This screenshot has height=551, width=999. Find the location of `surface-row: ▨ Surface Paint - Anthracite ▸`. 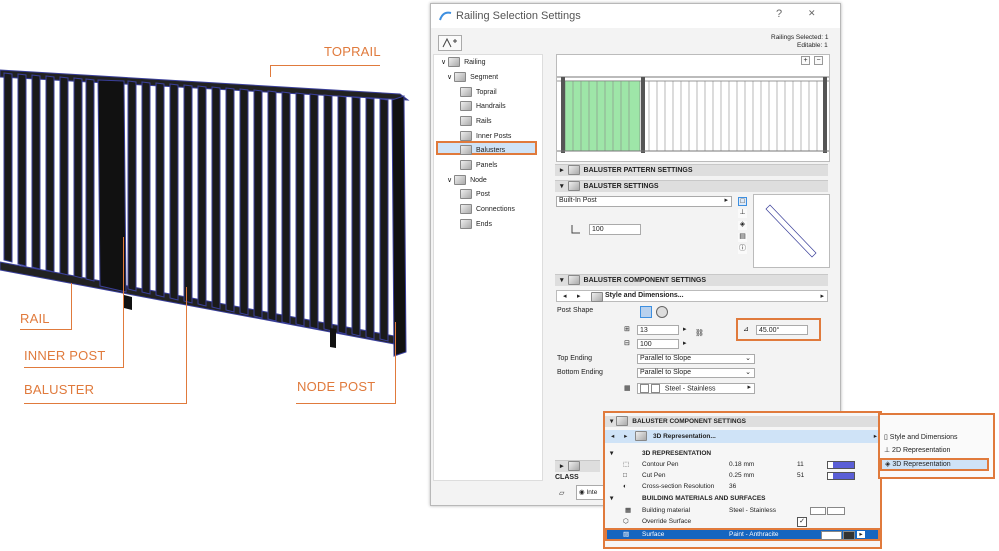

surface-row: ▨ Surface Paint - Anthracite ▸ is located at coordinates (742, 534).